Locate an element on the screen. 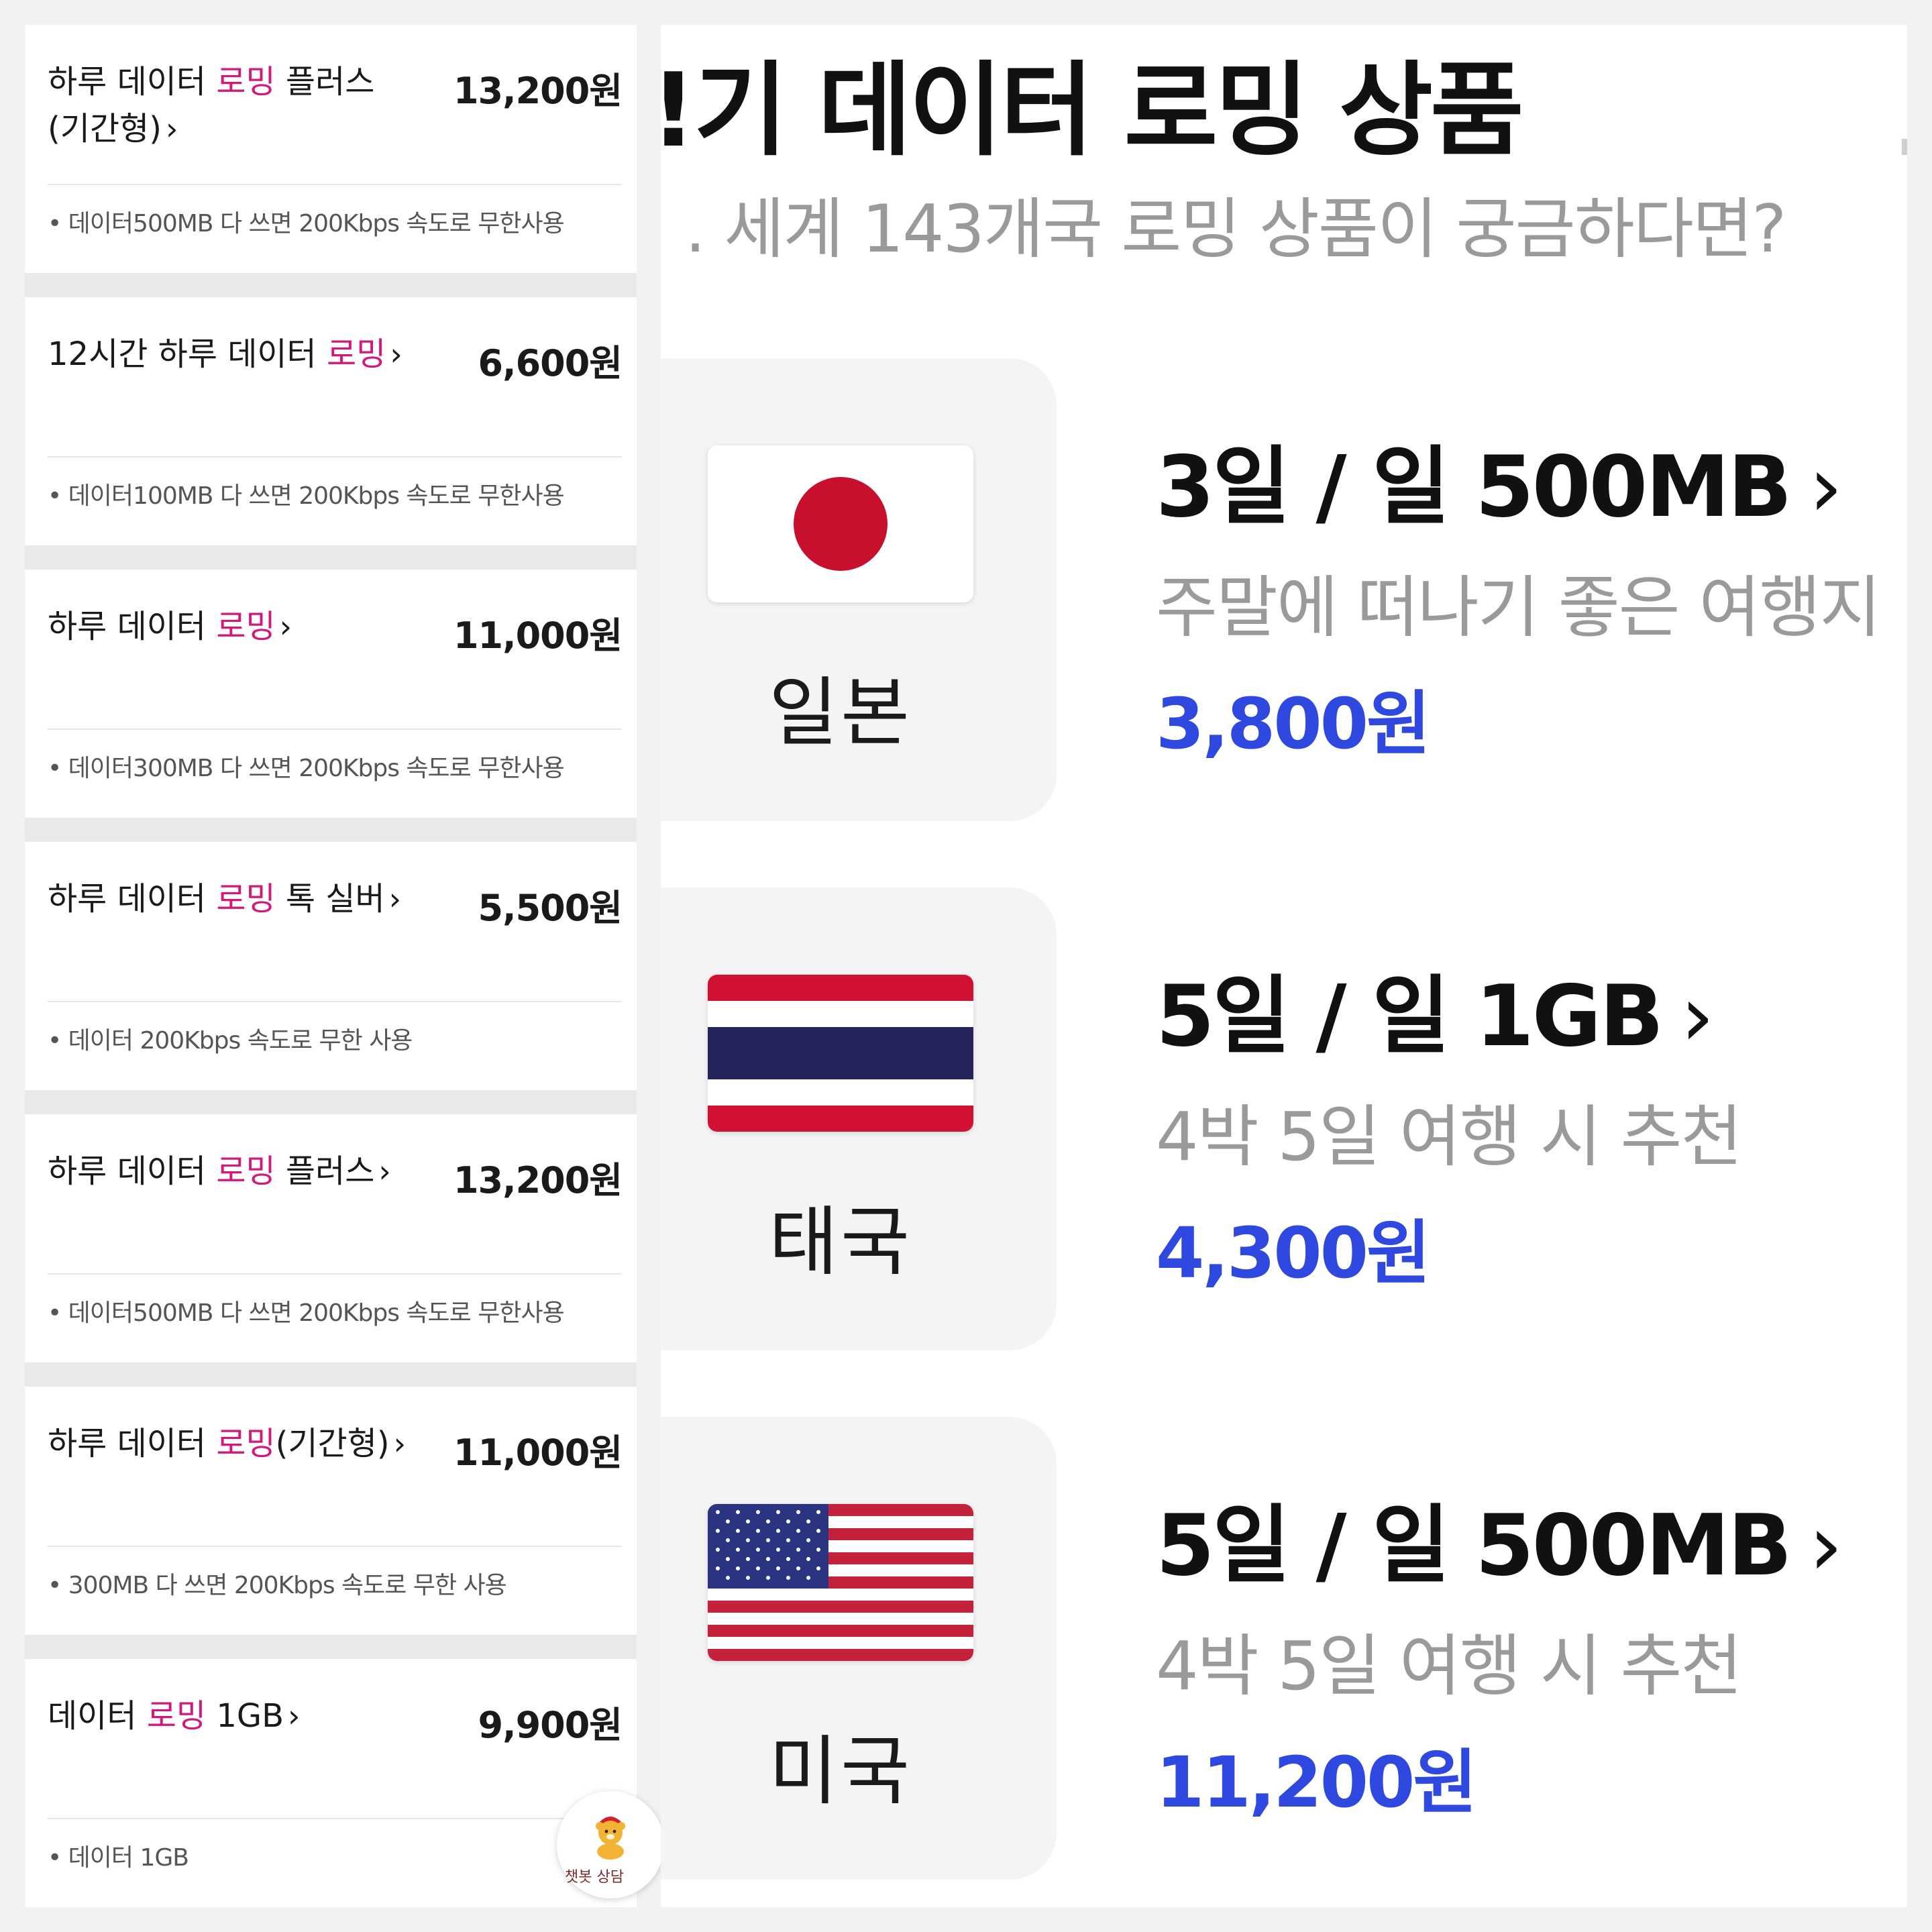 Image resolution: width=1932 pixels, height=1932 pixels. plan-title-text: 5일 / 일 500MB is located at coordinates (1474, 1545).